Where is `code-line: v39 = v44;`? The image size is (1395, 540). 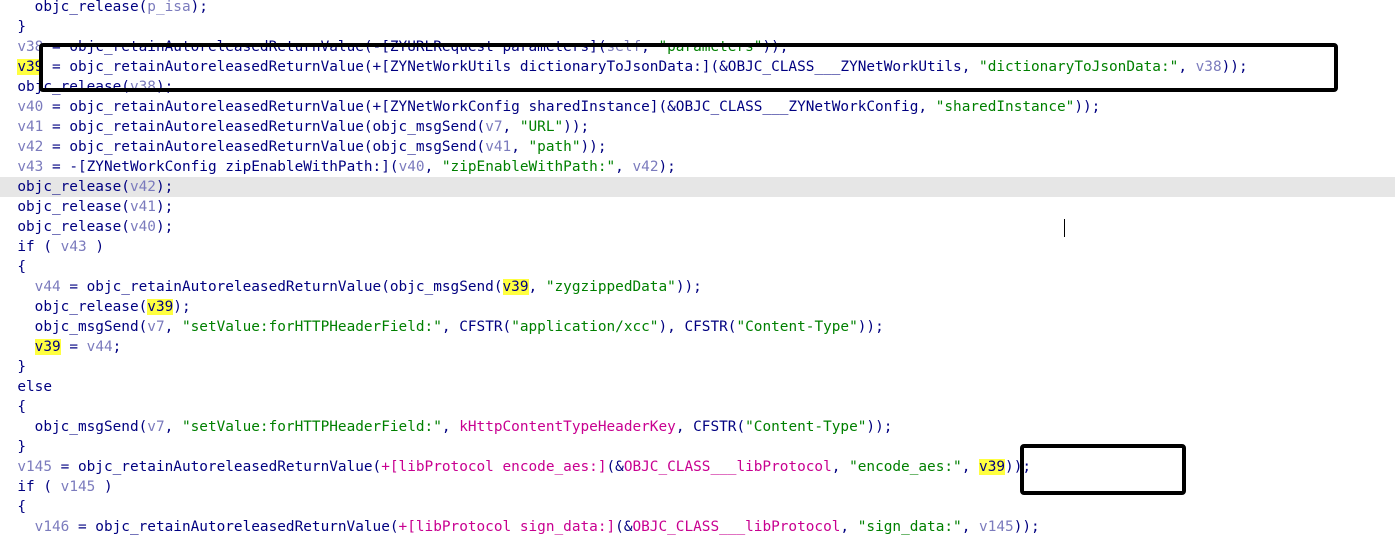
code-line: v39 = v44; is located at coordinates (697, 347).